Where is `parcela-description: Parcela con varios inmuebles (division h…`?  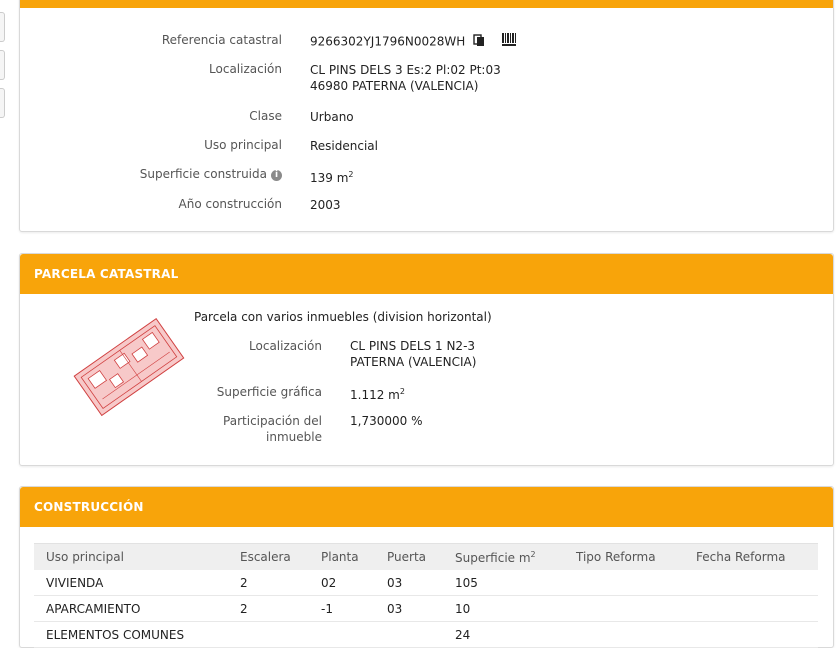
parcela-description: Parcela con varios inmuebles (division h… is located at coordinates (343, 317).